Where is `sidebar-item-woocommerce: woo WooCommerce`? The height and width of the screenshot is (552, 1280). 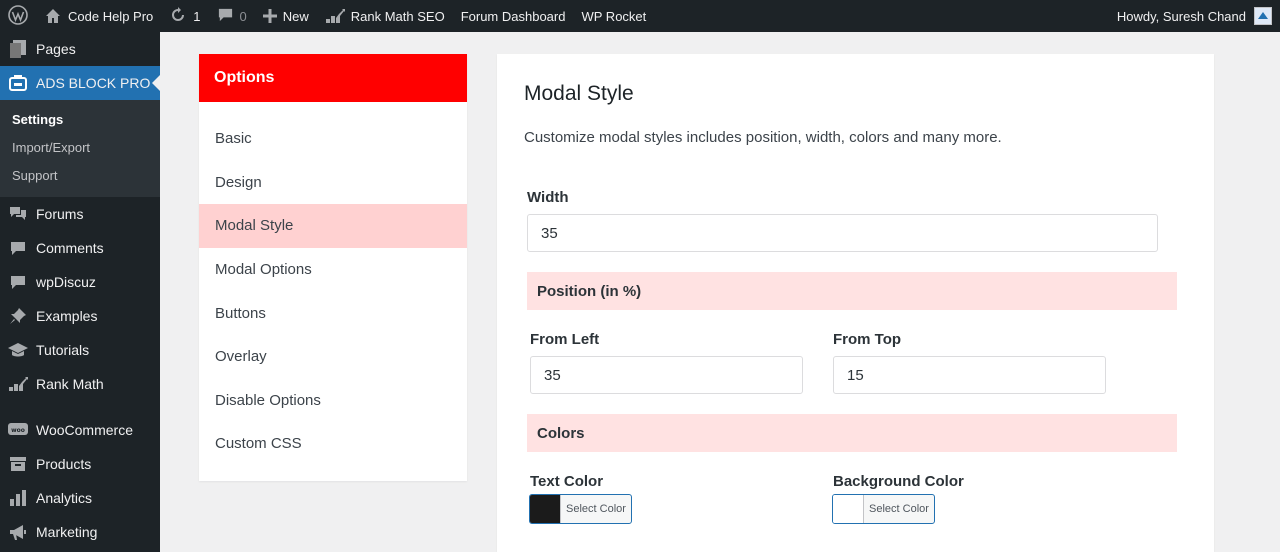
sidebar-item-woocommerce: woo WooCommerce is located at coordinates (80, 430).